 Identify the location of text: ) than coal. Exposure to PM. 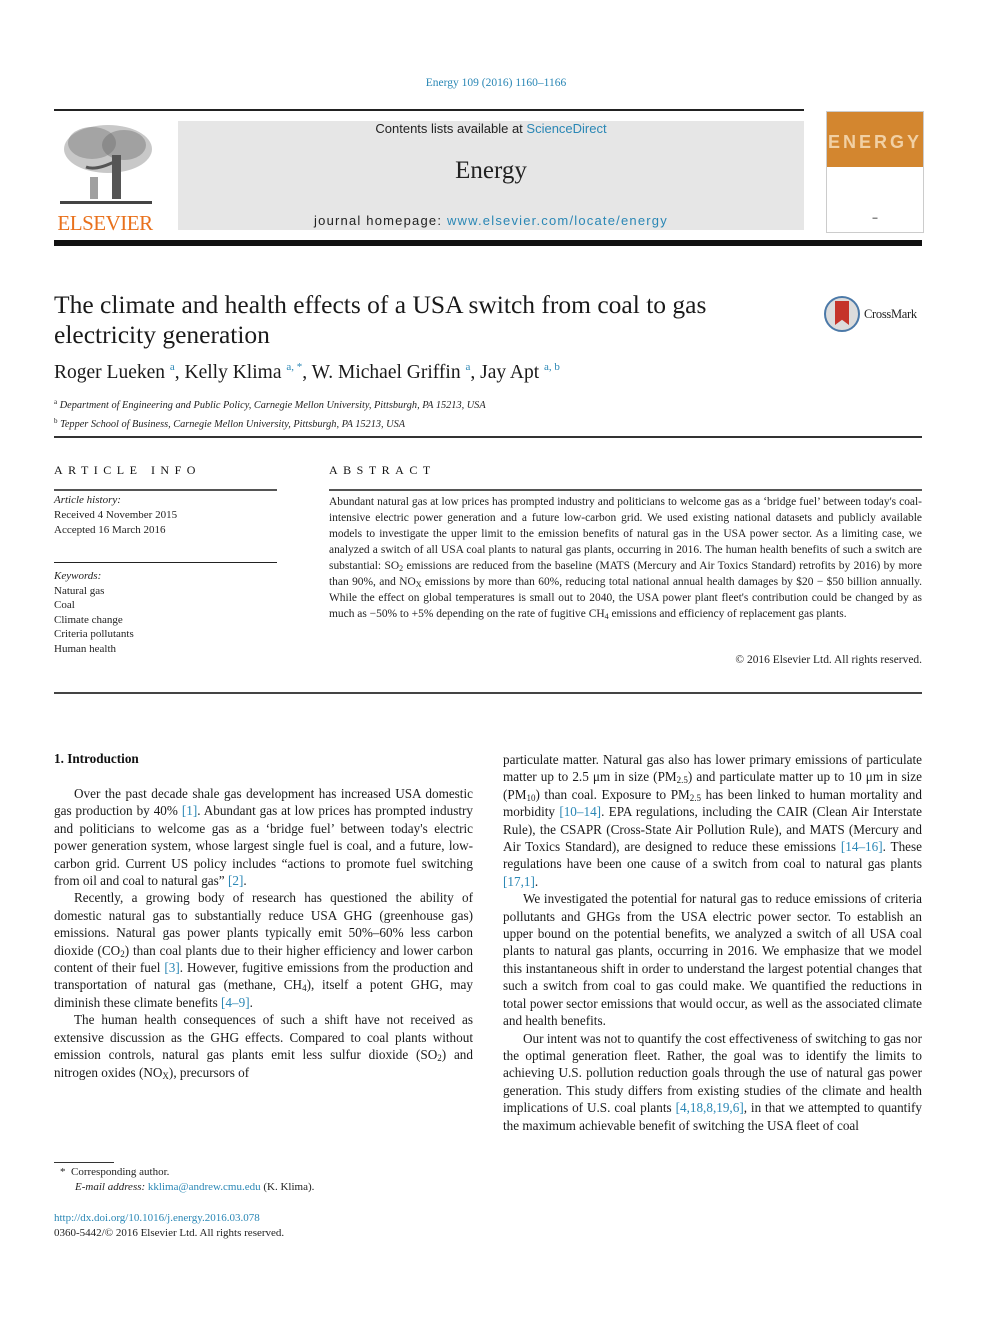
(612, 794).